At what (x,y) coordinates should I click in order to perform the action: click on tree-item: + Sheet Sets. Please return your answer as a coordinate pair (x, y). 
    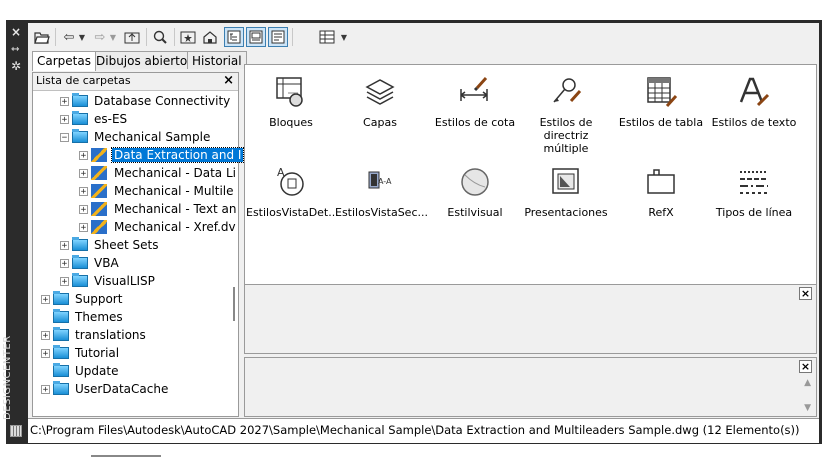
    Looking at the image, I should click on (110, 245).